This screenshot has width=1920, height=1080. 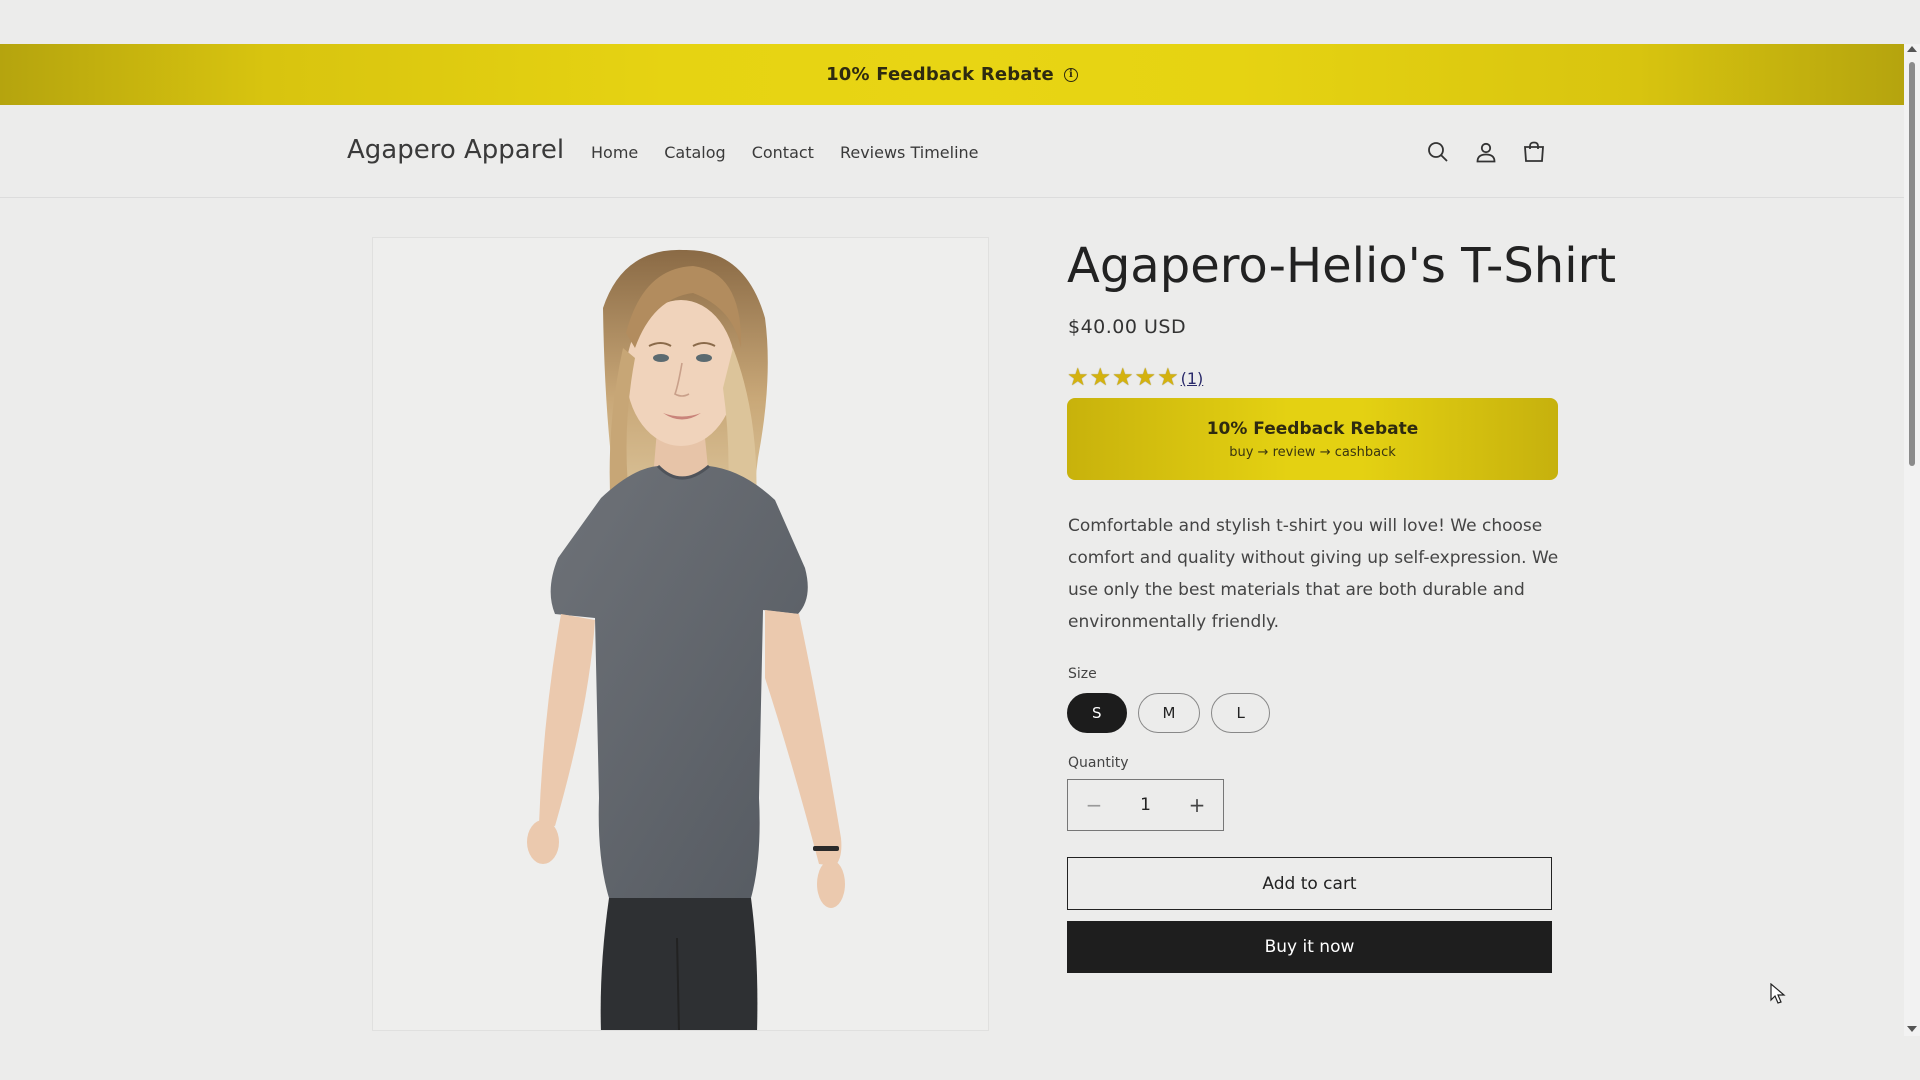 I want to click on buy-now-button: Buy it now, so click(x=1309, y=947).